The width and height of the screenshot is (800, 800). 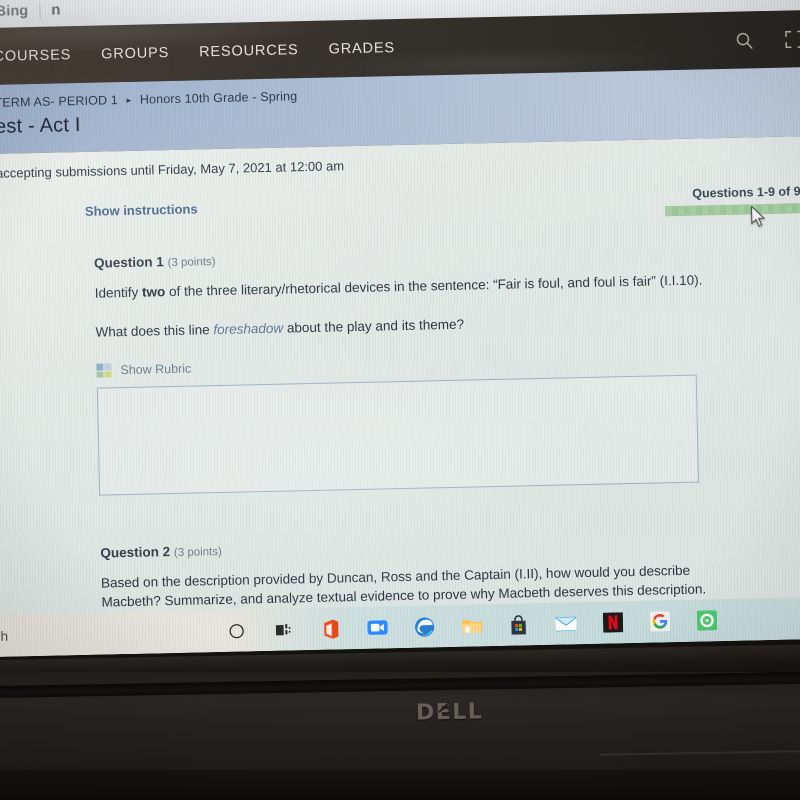 I want to click on rubric-grid-icon, so click(x=104, y=370).